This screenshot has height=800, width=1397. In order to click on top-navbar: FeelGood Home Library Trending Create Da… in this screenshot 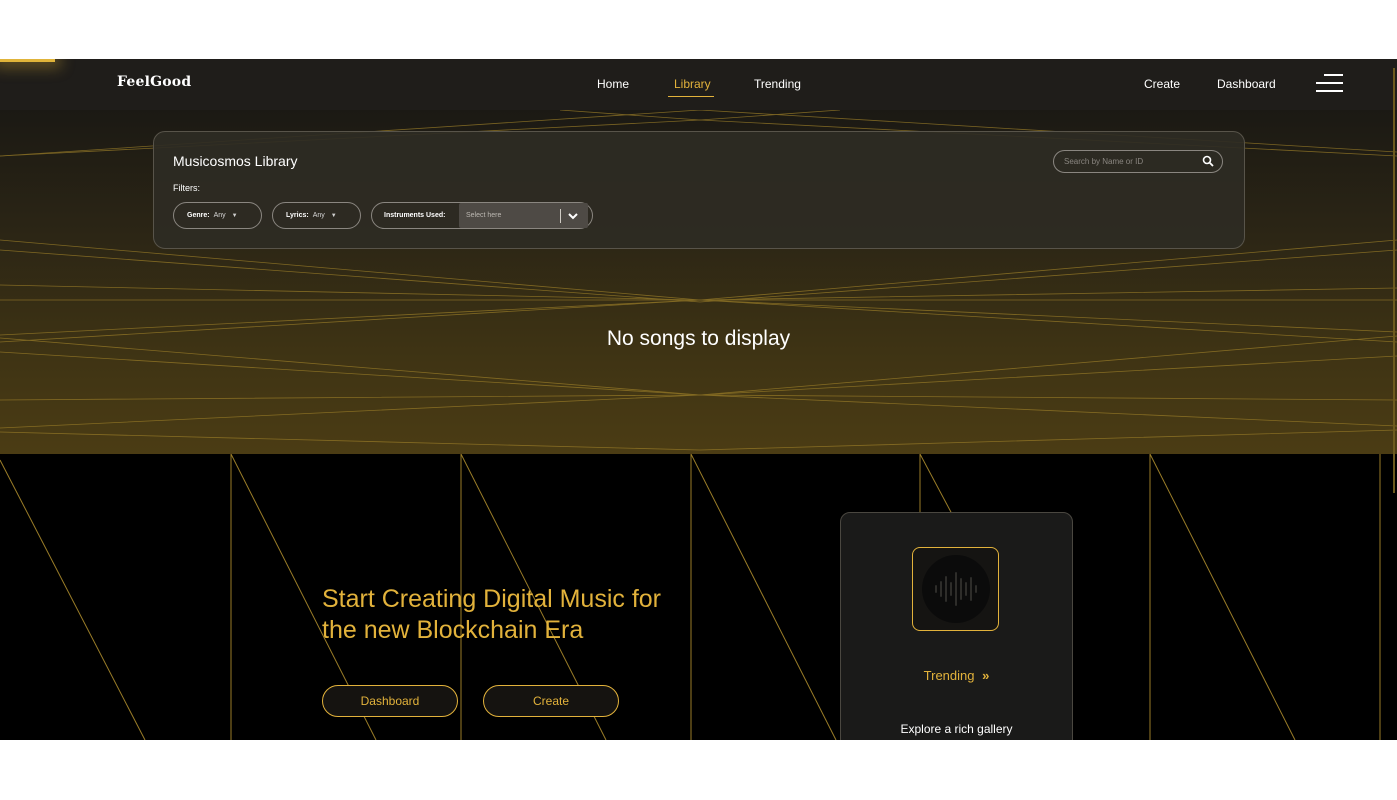, I will do `click(698, 84)`.